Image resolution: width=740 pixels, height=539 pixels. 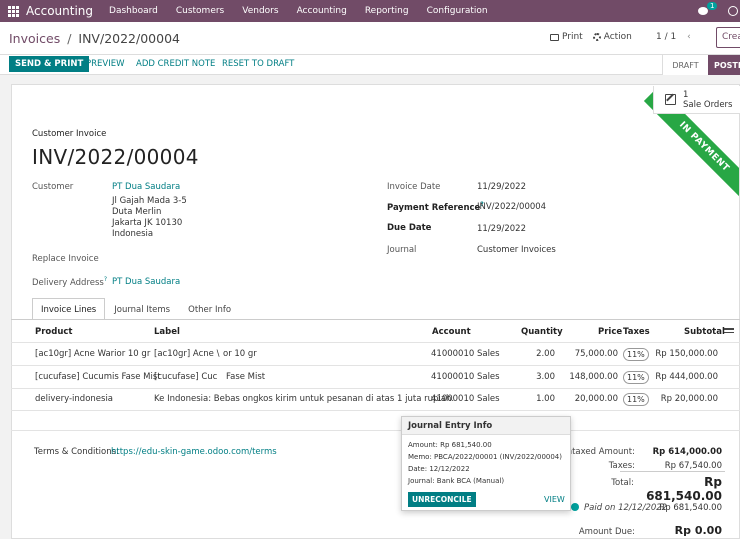 What do you see at coordinates (542, 332) in the screenshot?
I see `col-quantity: Quantity` at bounding box center [542, 332].